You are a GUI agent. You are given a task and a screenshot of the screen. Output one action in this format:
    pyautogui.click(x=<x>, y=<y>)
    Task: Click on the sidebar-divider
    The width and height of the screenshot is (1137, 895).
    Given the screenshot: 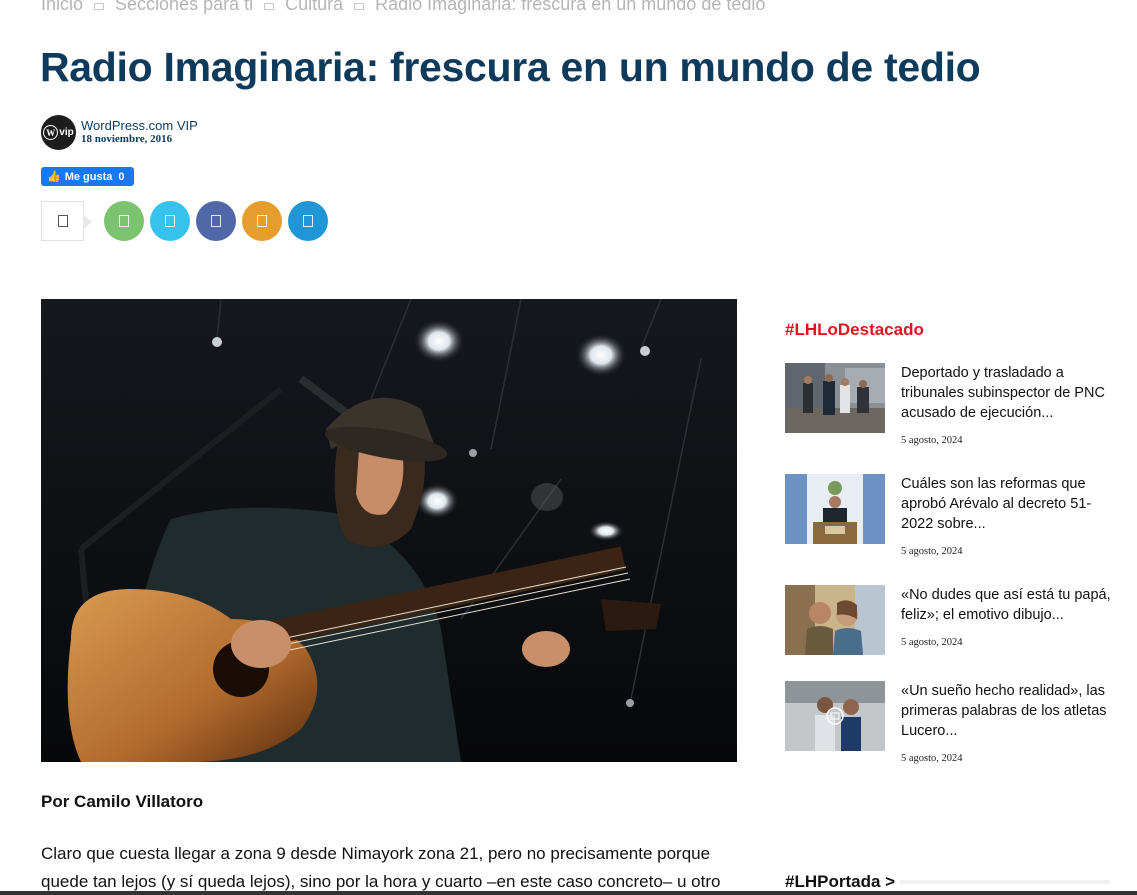 What is the action you would take?
    pyautogui.click(x=1005, y=882)
    